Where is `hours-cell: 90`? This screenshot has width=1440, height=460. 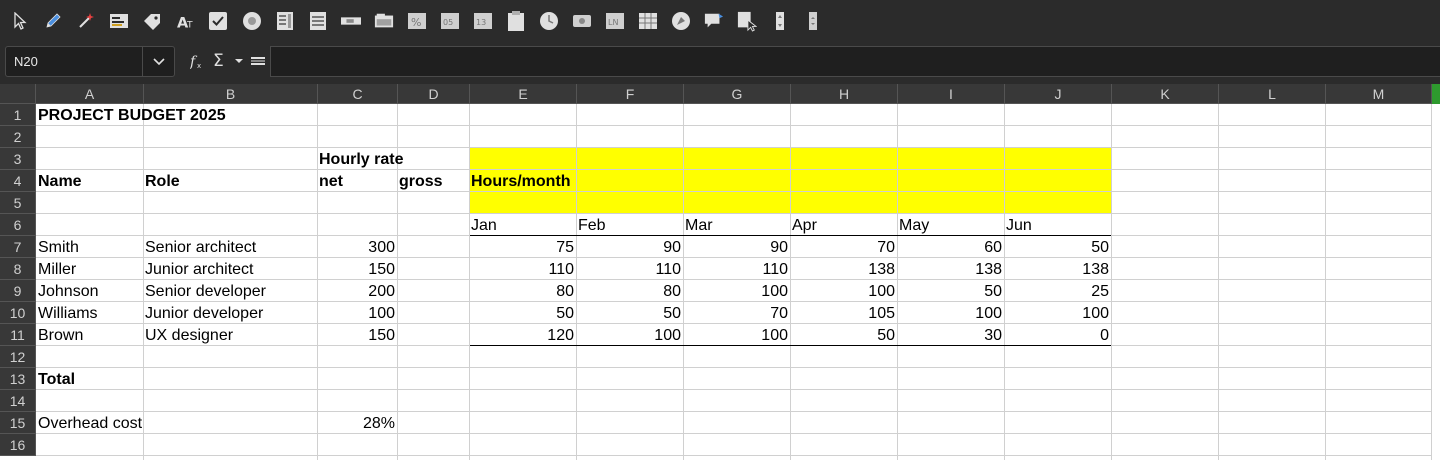 hours-cell: 90 is located at coordinates (629, 247).